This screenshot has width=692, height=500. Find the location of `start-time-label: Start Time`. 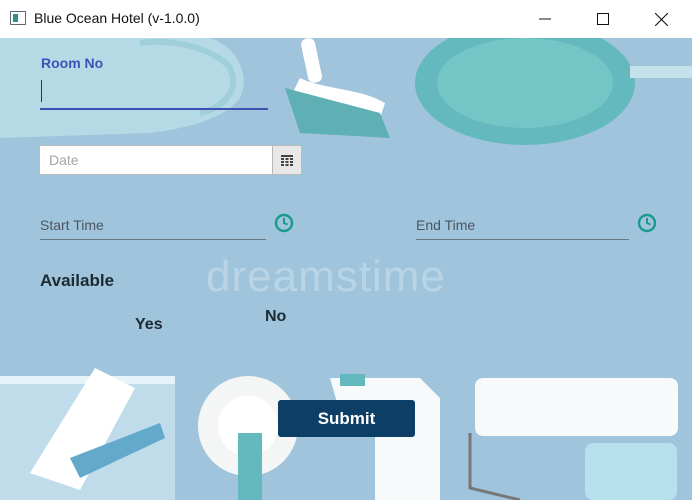

start-time-label: Start Time is located at coordinates (72, 225).